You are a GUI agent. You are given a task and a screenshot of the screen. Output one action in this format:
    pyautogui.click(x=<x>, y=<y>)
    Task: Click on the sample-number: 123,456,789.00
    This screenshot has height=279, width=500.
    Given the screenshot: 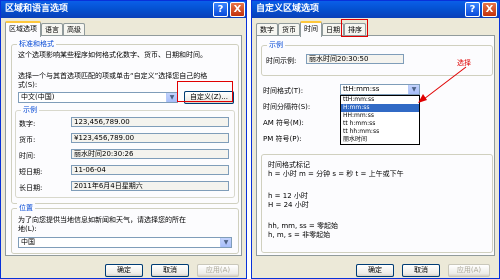 What is the action you would take?
    pyautogui.click(x=150, y=122)
    